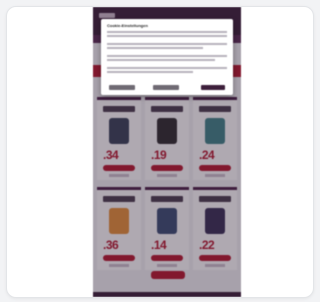  Describe the element at coordinates (127, 25) in the screenshot. I see `dialog-title: Cookie-Einstellungen` at that location.